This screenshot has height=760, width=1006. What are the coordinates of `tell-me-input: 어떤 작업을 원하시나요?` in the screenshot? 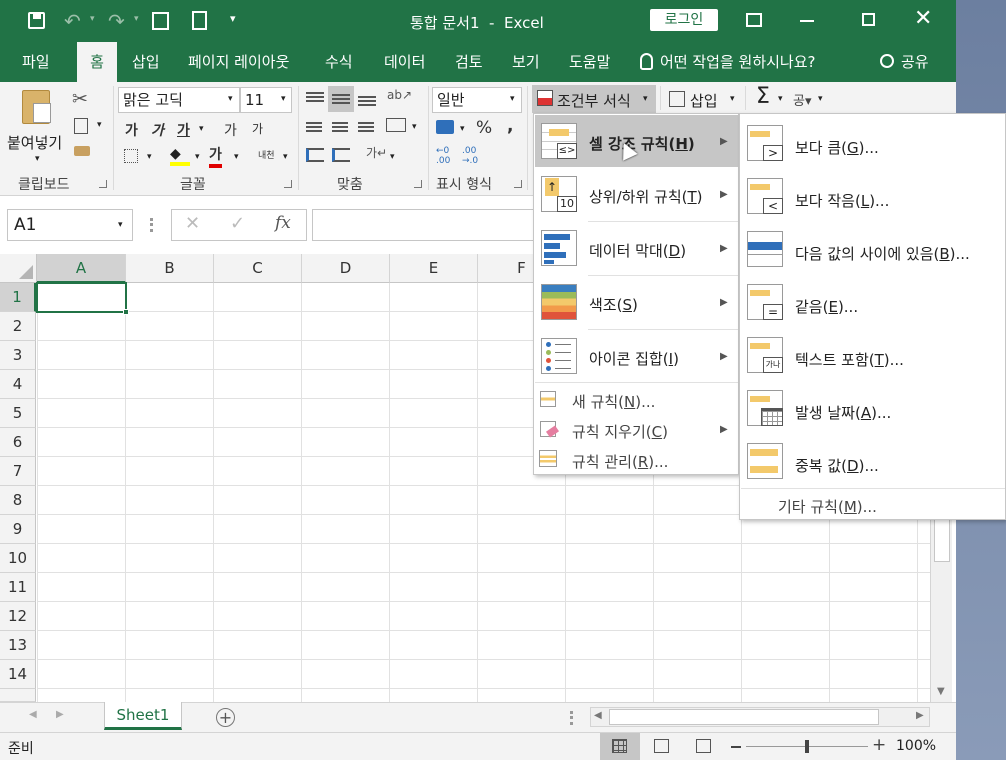 It's located at (738, 62).